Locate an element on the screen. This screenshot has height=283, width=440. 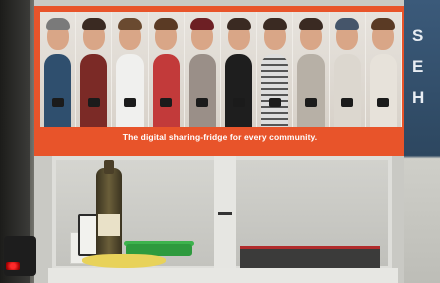
side-letter-2: E is located at coordinates (418, 66).